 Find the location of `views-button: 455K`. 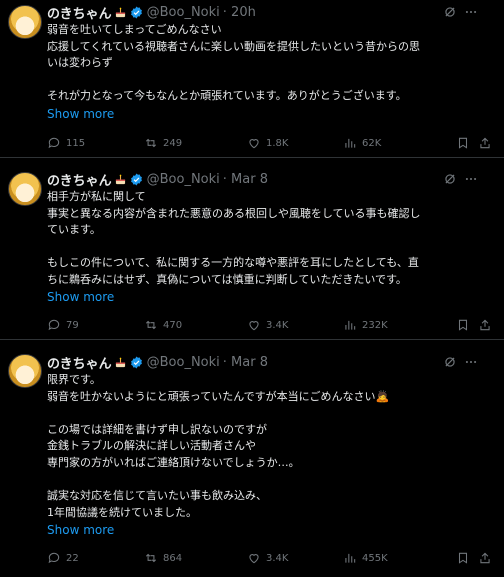

views-button: 455K is located at coordinates (365, 558).